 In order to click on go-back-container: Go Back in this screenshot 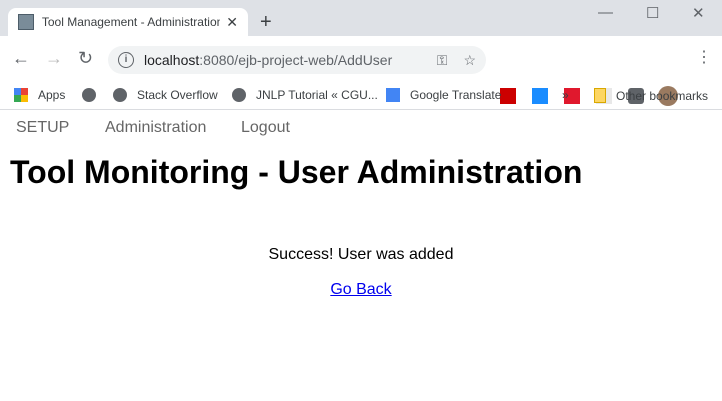, I will do `click(361, 290)`.